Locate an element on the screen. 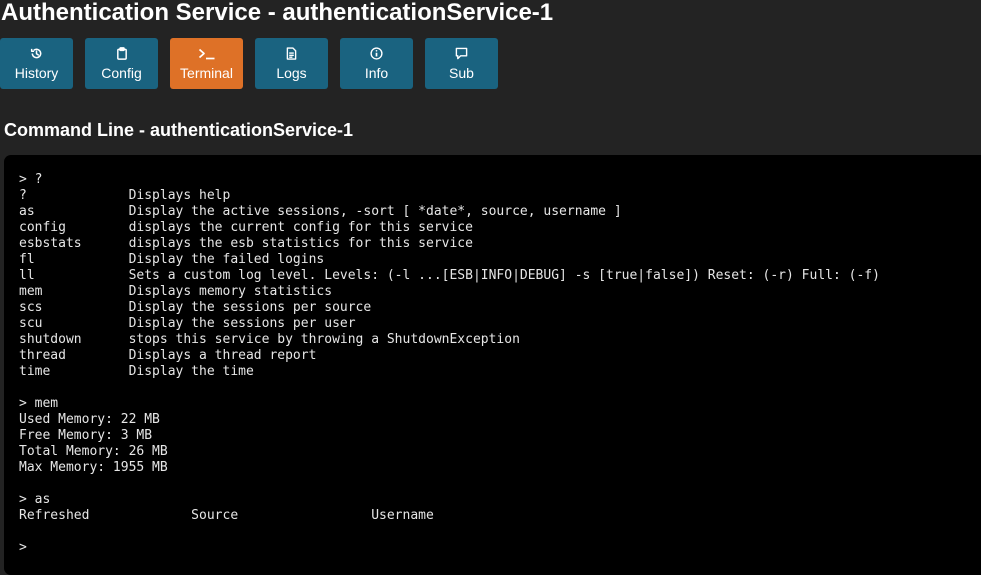 This screenshot has height=575, width=981. file-icon is located at coordinates (291, 54).